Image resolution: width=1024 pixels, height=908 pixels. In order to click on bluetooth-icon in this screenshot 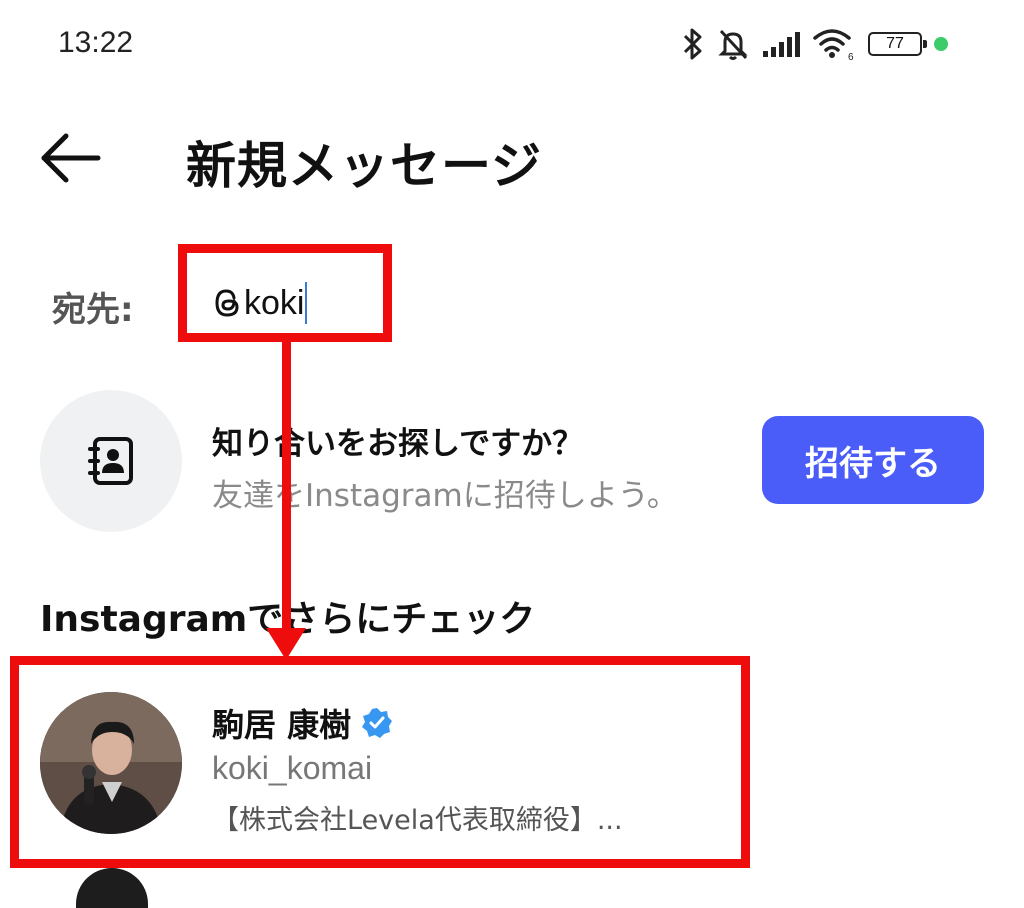, I will do `click(692, 44)`.